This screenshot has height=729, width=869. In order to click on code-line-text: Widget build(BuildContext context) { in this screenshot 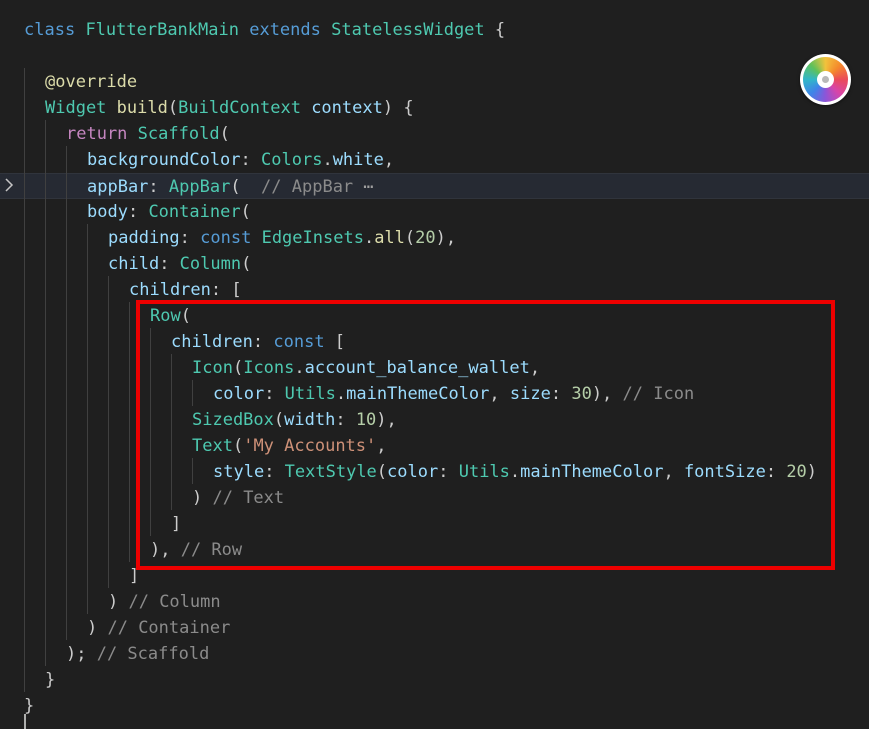, I will do `click(229, 108)`.